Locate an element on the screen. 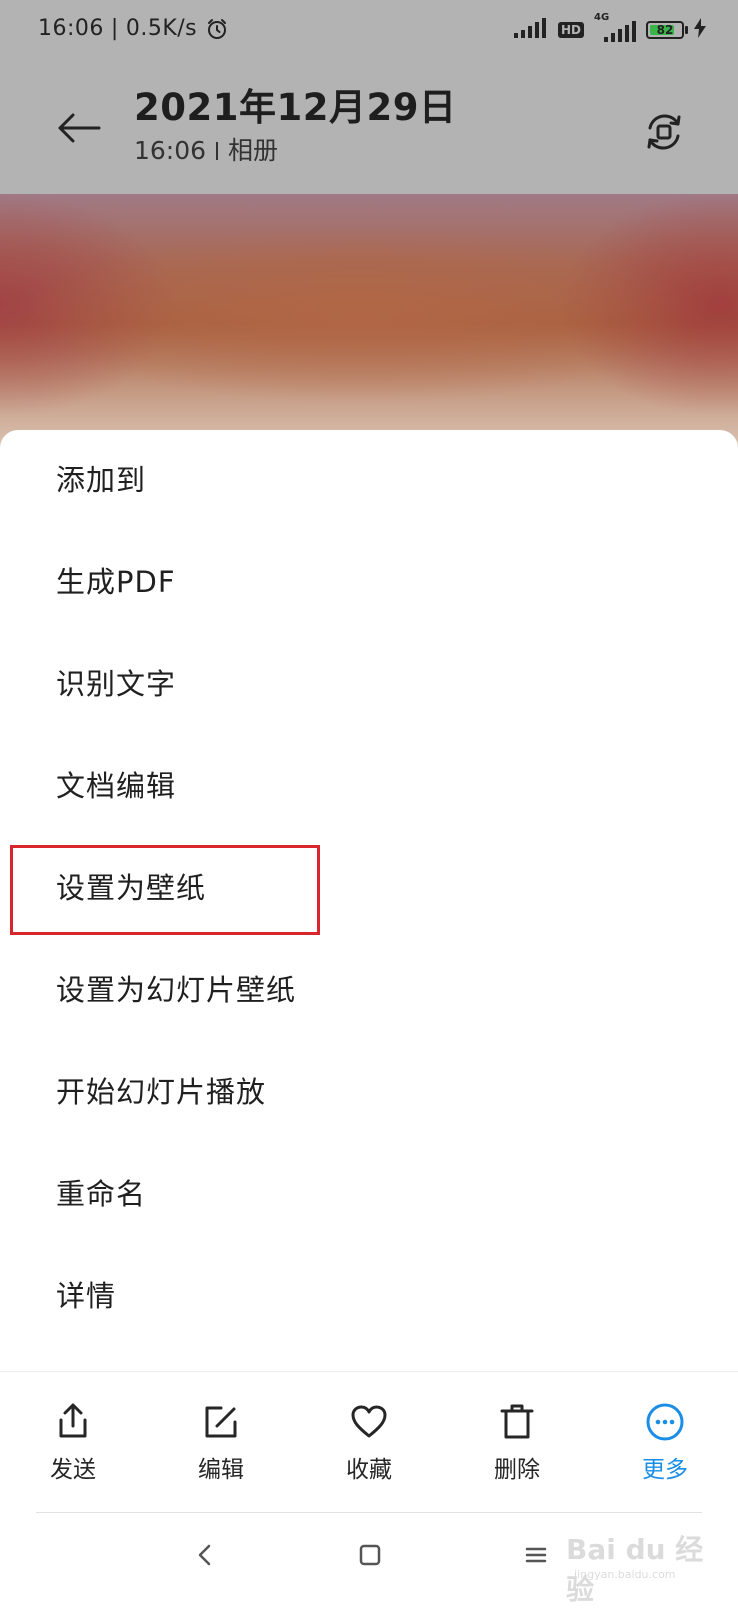 The image size is (738, 1608). rotate-button is located at coordinates (664, 132).